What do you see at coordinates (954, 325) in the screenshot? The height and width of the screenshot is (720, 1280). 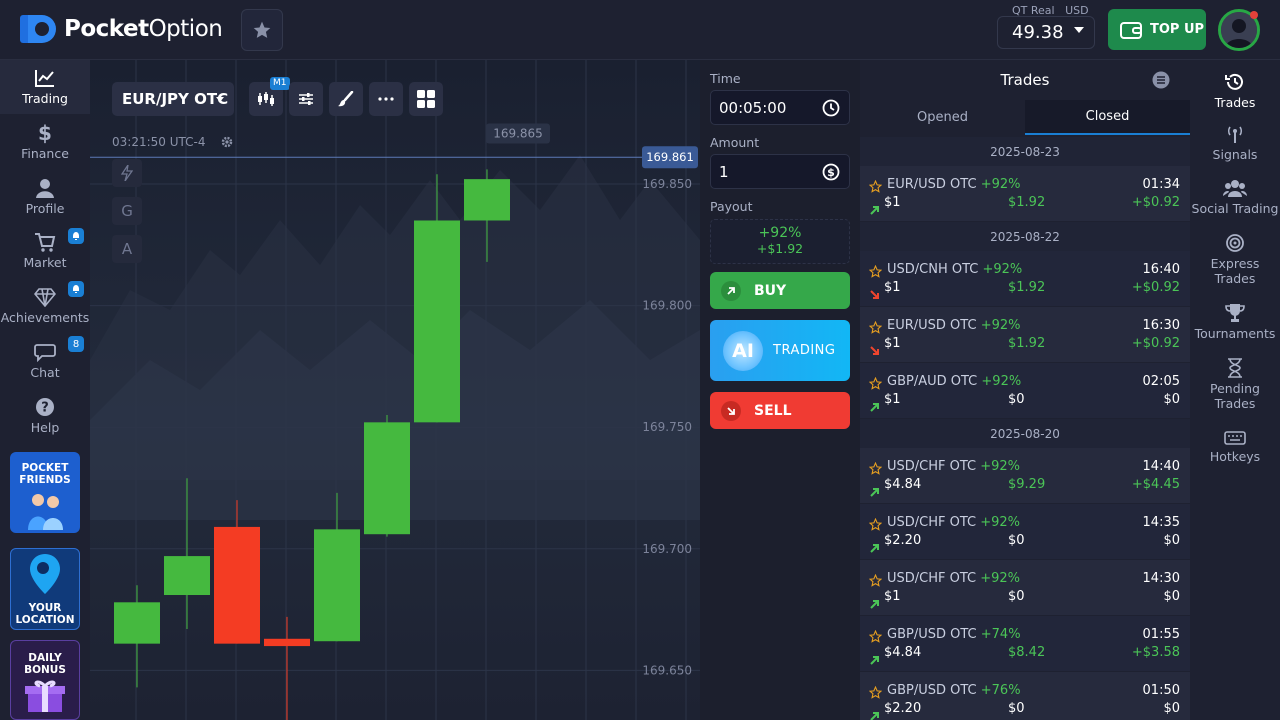 I see `trade-pair: EUR/USD OTC +92%` at bounding box center [954, 325].